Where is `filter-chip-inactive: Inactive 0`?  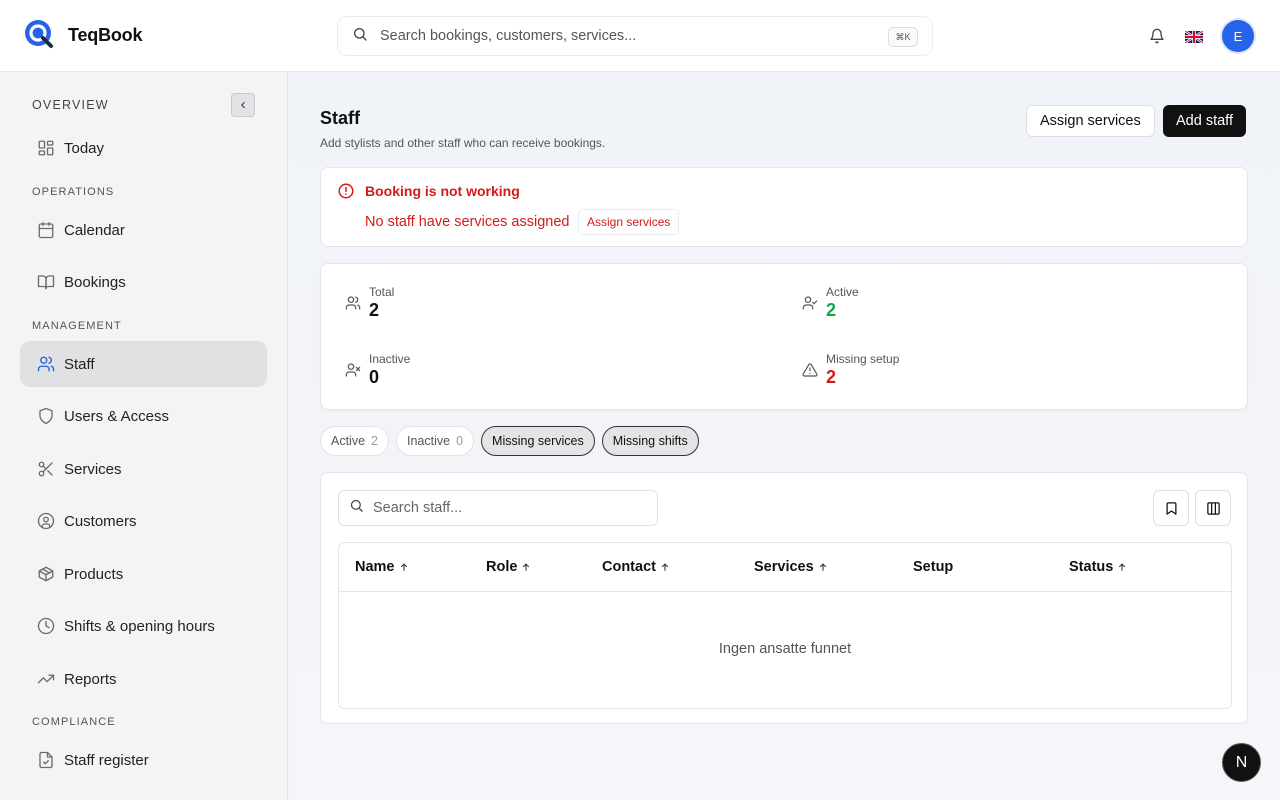
filter-chip-inactive: Inactive 0 is located at coordinates (435, 441).